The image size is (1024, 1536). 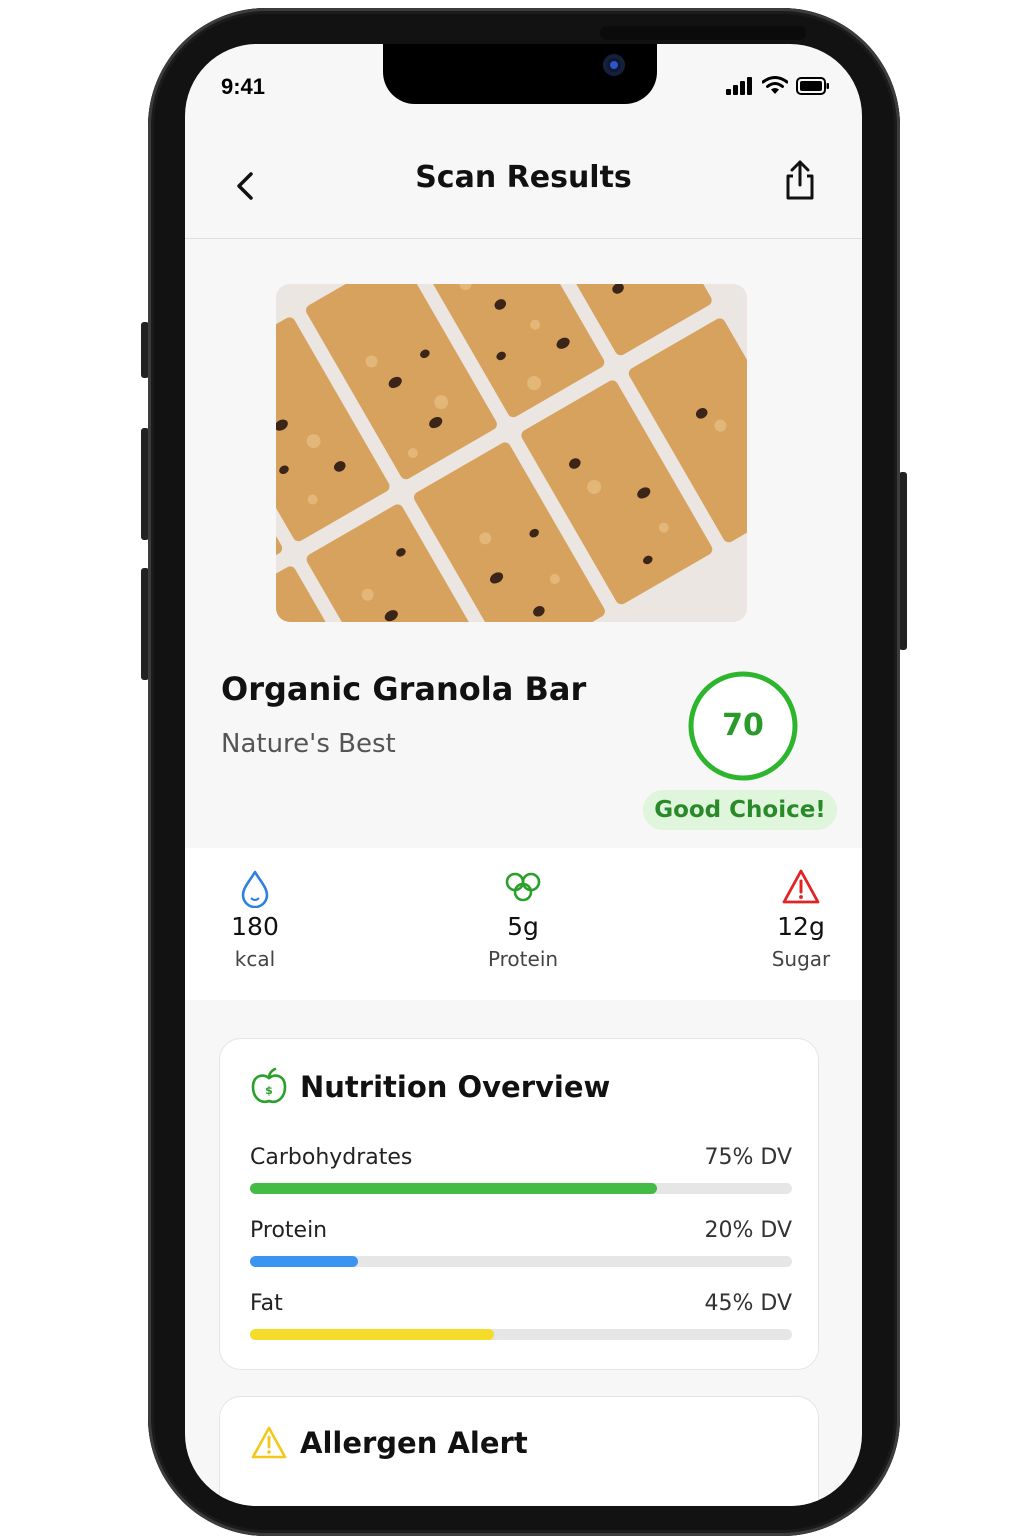 What do you see at coordinates (703, 33) in the screenshot?
I see `speaker-grille` at bounding box center [703, 33].